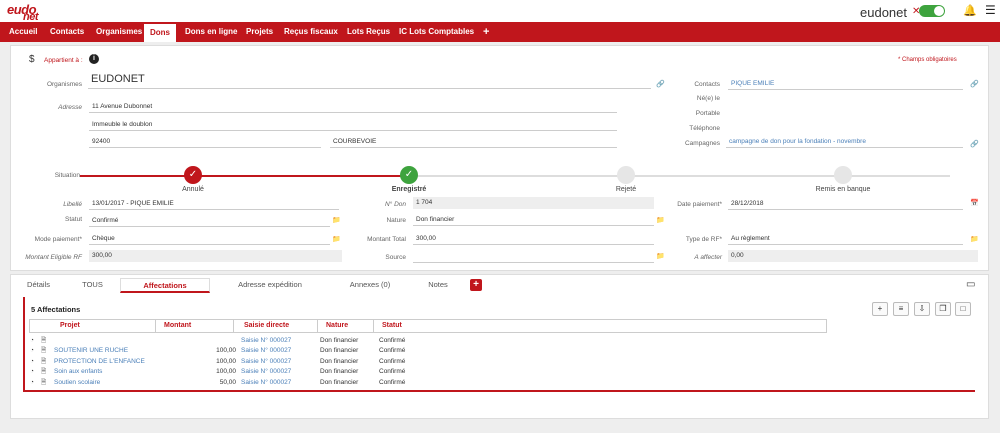 The height and width of the screenshot is (433, 1000). Describe the element at coordinates (853, 256) in the screenshot. I see `a-affecter-field: 0,00` at that location.